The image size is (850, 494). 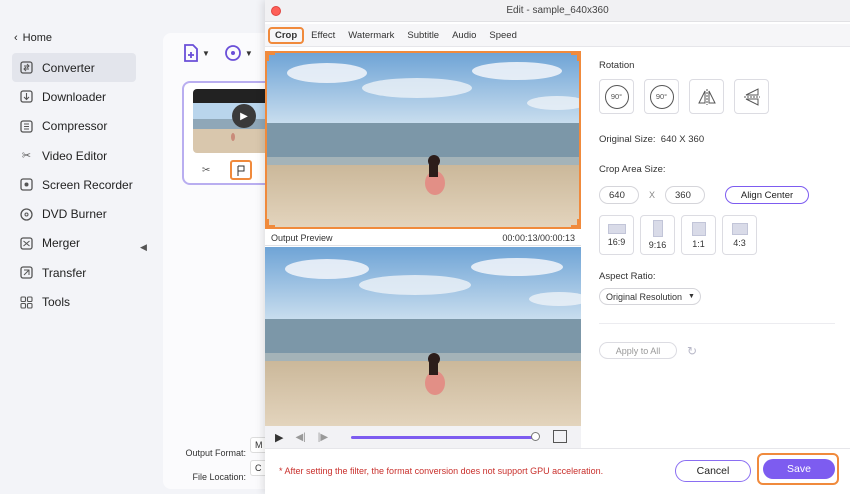 What do you see at coordinates (286, 35) in the screenshot?
I see `tab-crop: Crop` at bounding box center [286, 35].